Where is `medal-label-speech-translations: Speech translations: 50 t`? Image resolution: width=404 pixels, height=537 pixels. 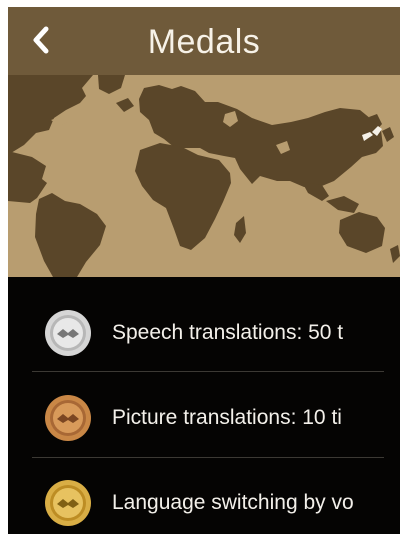 medal-label-speech-translations: Speech translations: 50 t is located at coordinates (228, 332).